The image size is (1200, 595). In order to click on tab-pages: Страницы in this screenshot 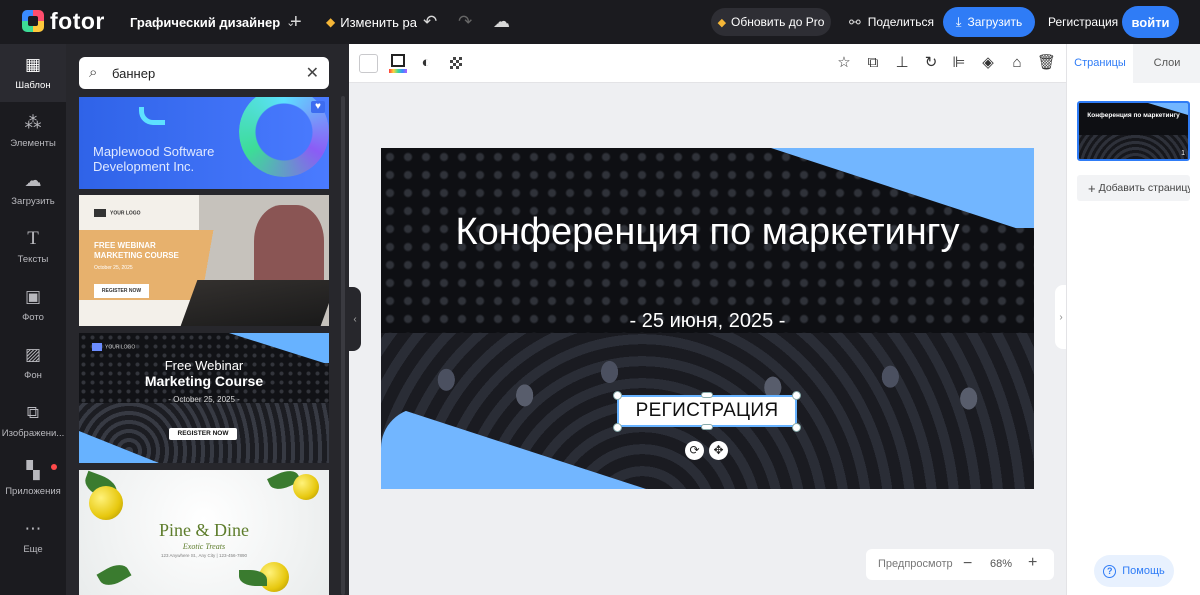, I will do `click(1100, 63)`.